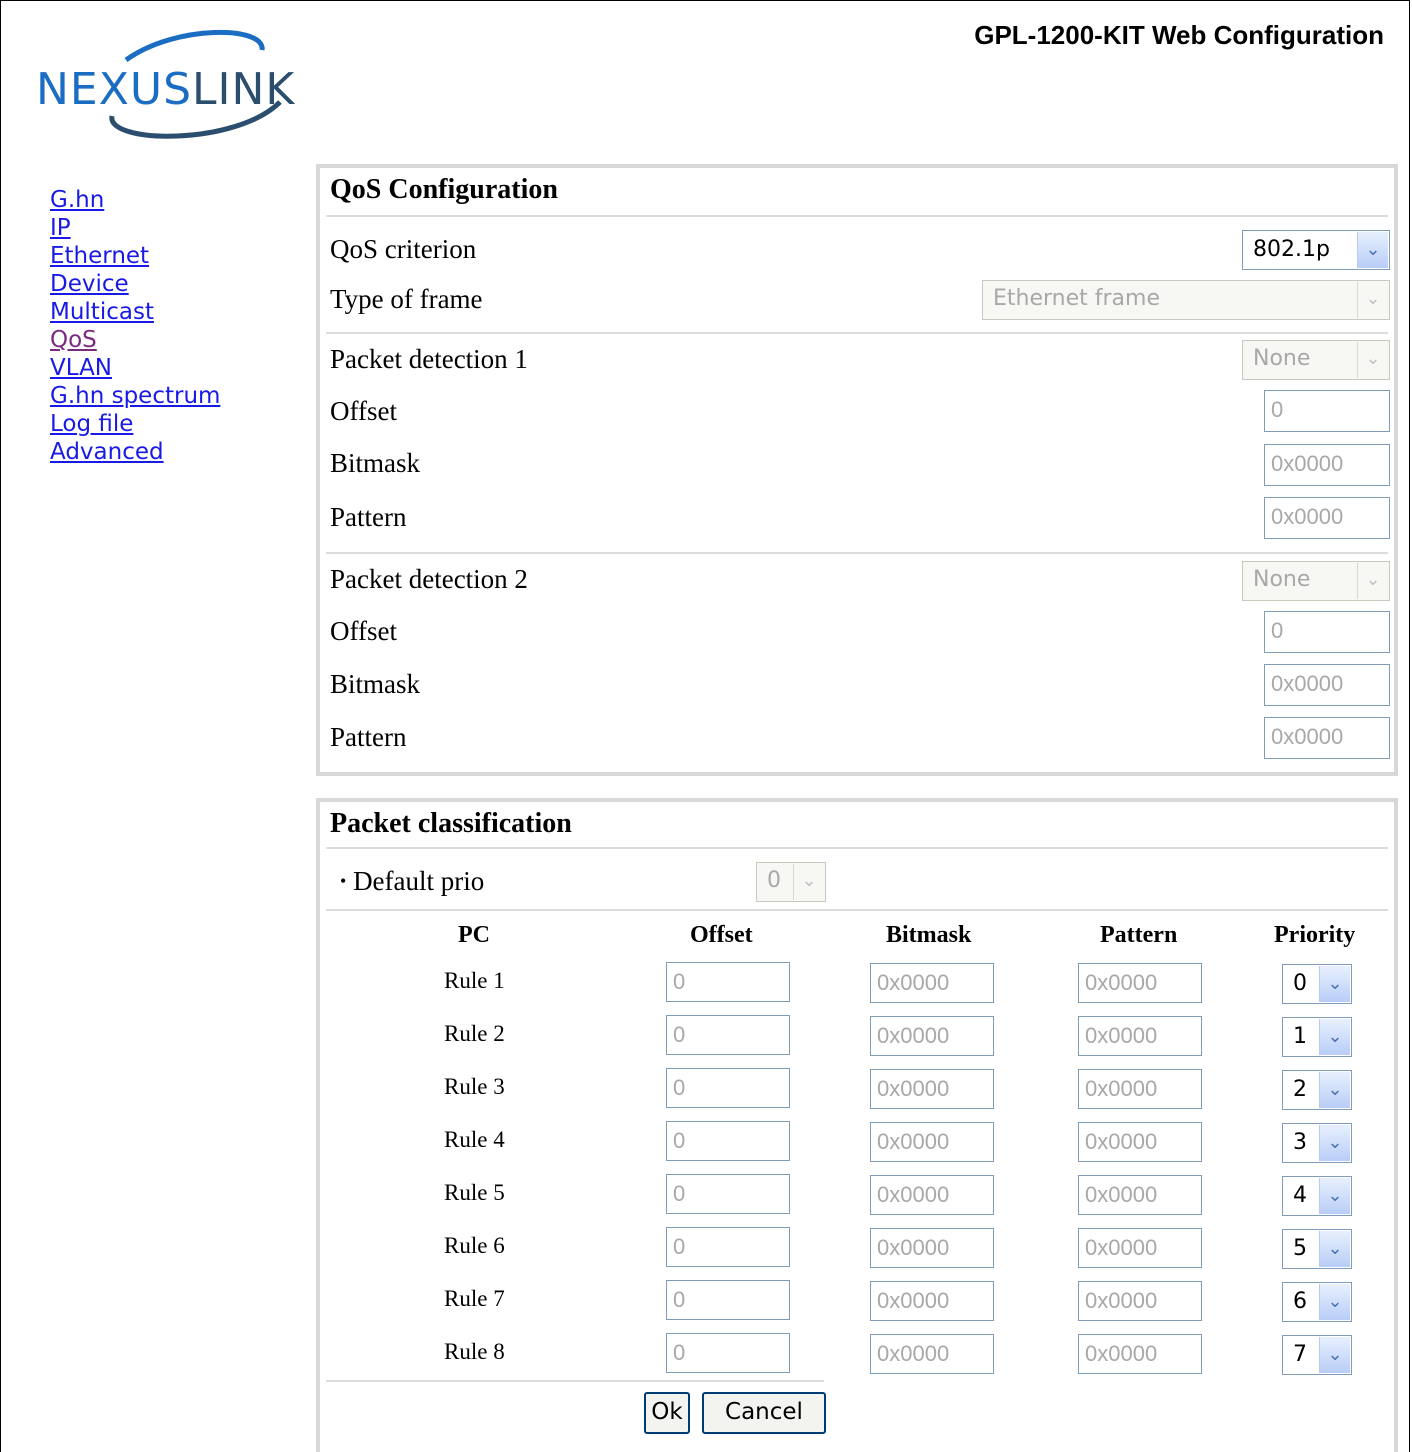 This screenshot has height=1452, width=1412. Describe the element at coordinates (1300, 1248) in the screenshot. I see `rule-priority-value: 5` at that location.